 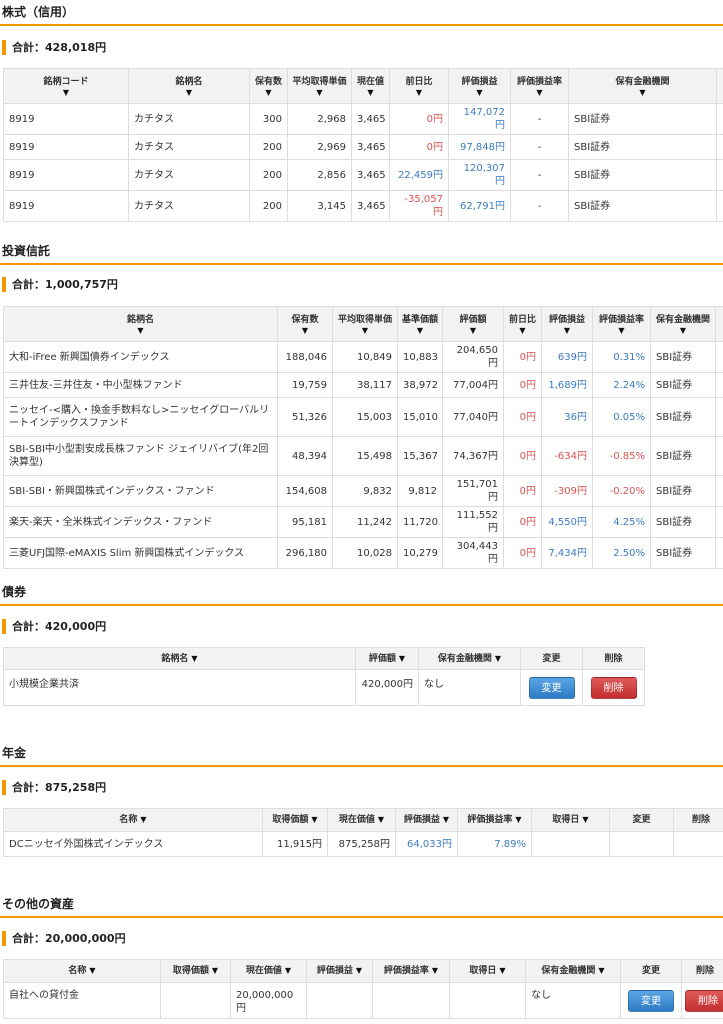 I want to click on cell-rate: 4.25%, so click(x=621, y=522).